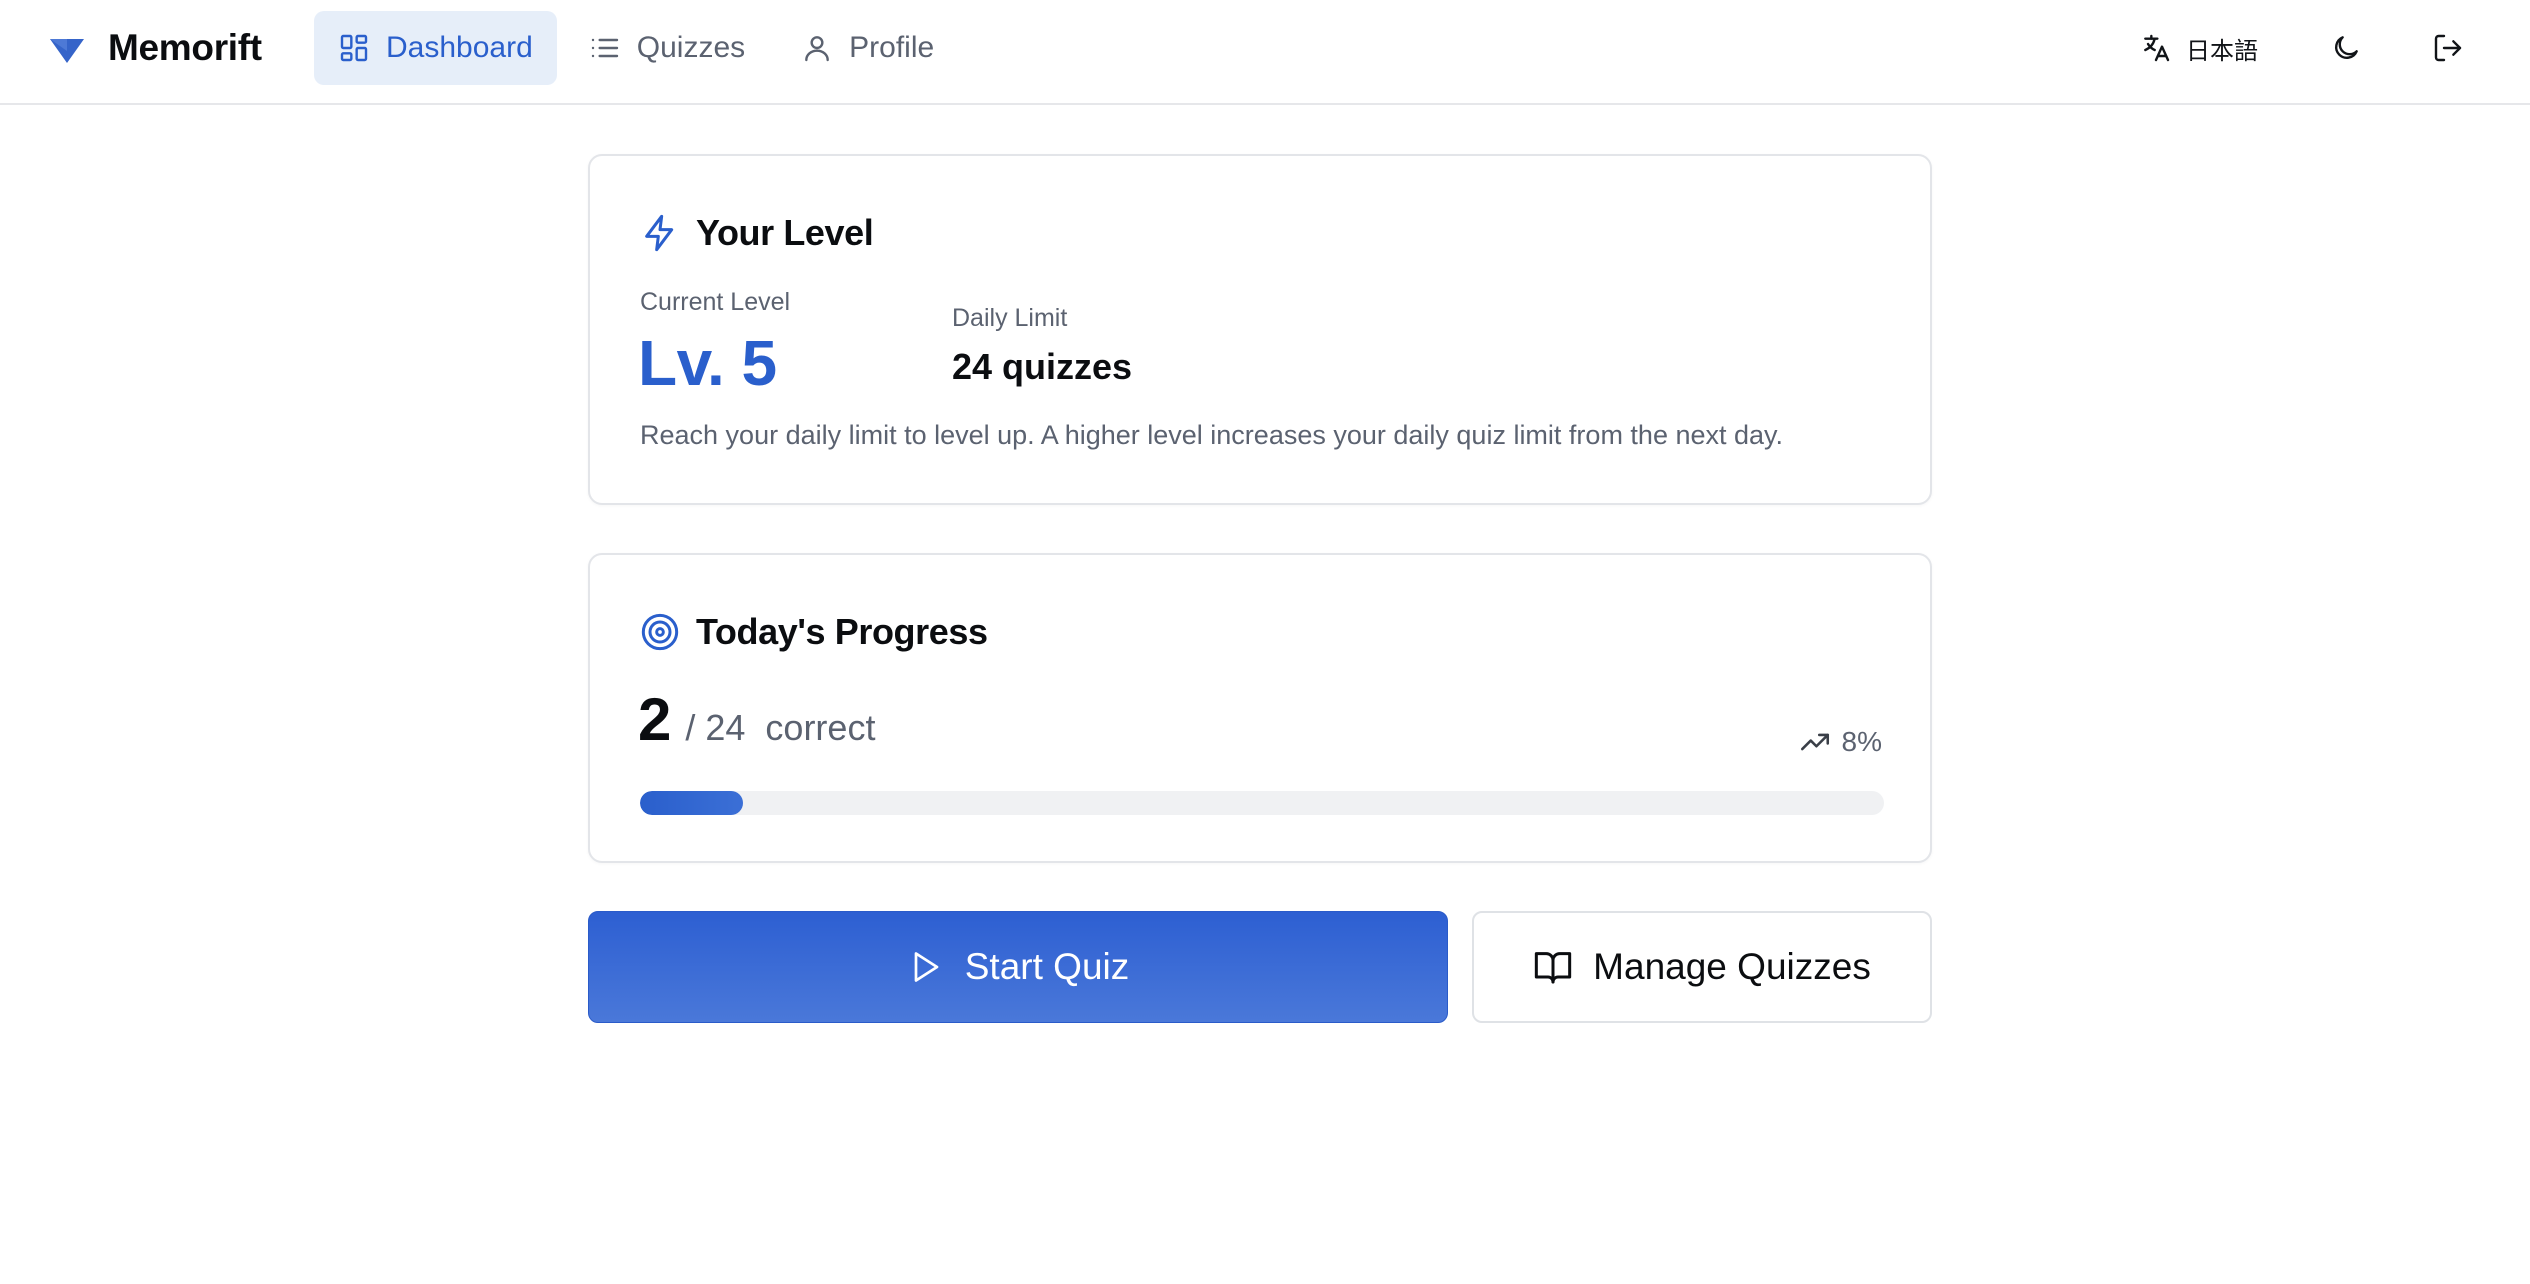 This screenshot has width=2530, height=1284. Describe the element at coordinates (185, 47) in the screenshot. I see `app-name: Memorift` at that location.